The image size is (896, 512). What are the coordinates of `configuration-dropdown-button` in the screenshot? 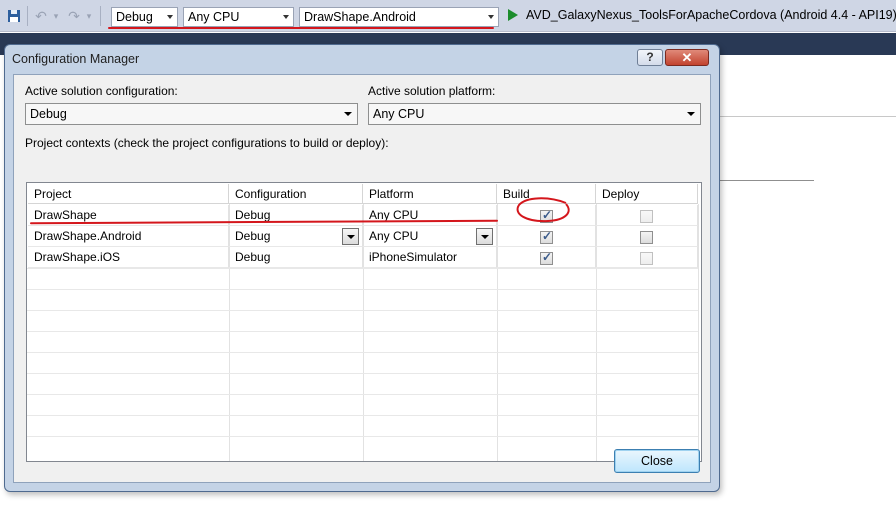 It's located at (350, 236).